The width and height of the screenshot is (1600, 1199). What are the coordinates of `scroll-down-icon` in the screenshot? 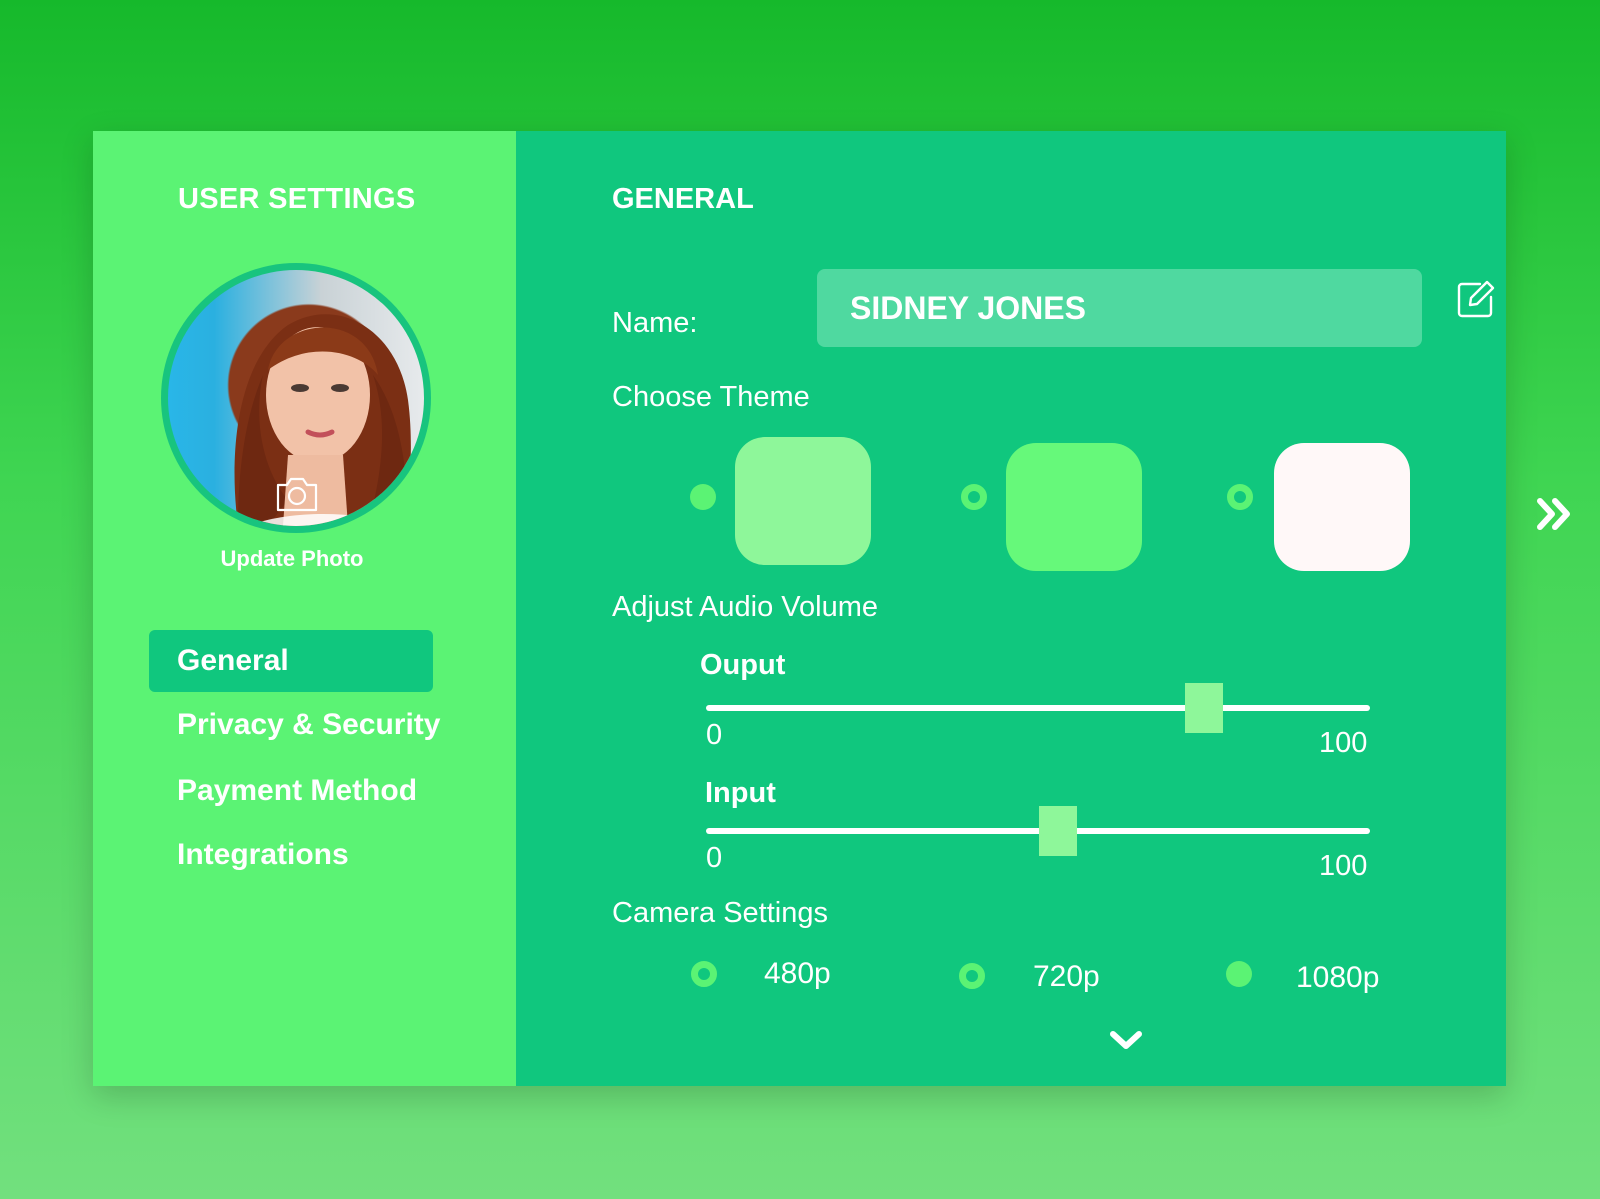 It's located at (1126, 1041).